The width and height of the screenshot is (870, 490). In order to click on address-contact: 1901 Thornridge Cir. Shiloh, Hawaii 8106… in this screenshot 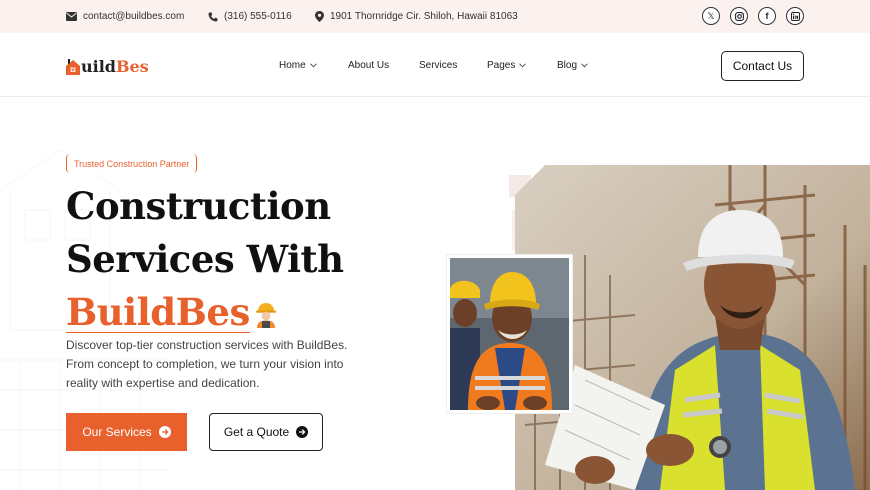, I will do `click(416, 16)`.